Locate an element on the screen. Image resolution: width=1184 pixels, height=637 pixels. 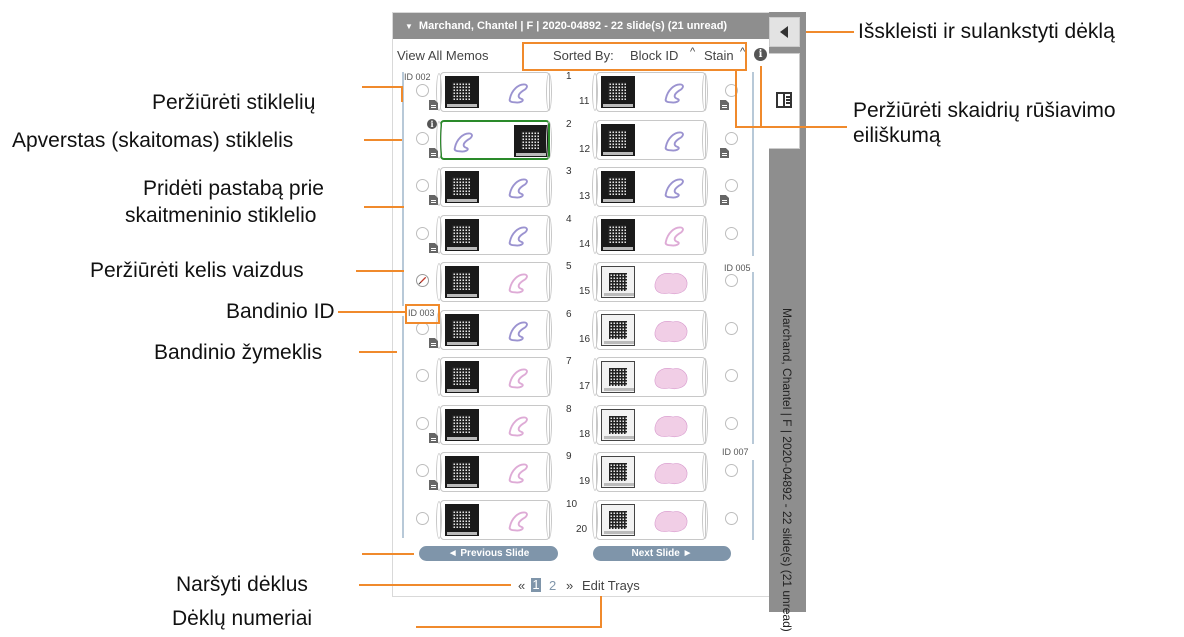
slide-number: 1 is located at coordinates (569, 76).